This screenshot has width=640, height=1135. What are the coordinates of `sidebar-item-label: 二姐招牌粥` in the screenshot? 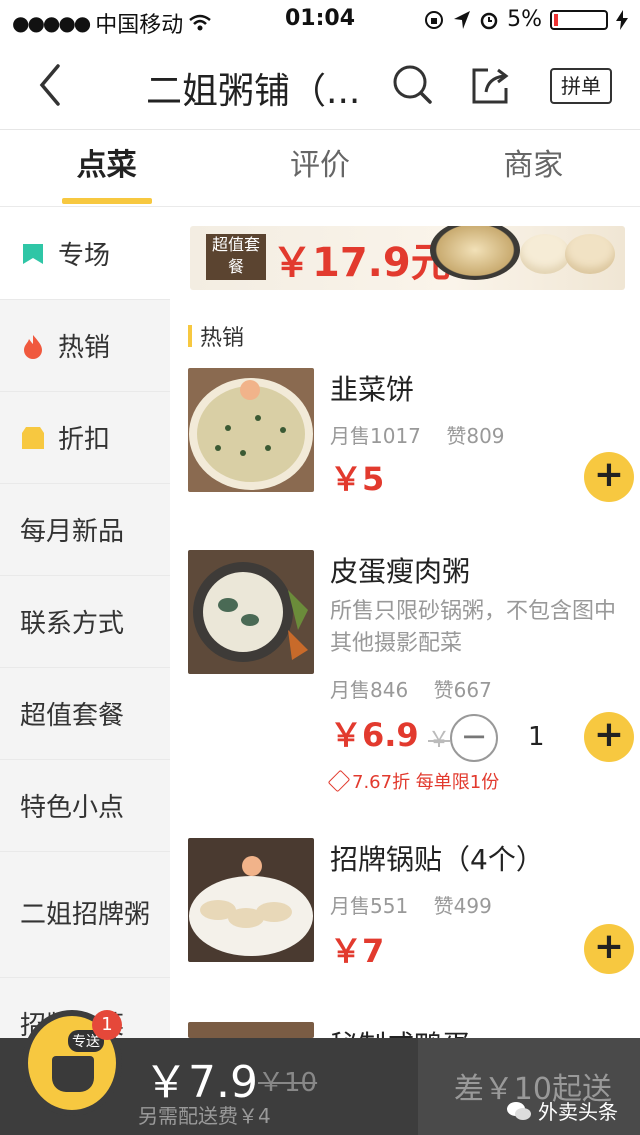 It's located at (85, 914).